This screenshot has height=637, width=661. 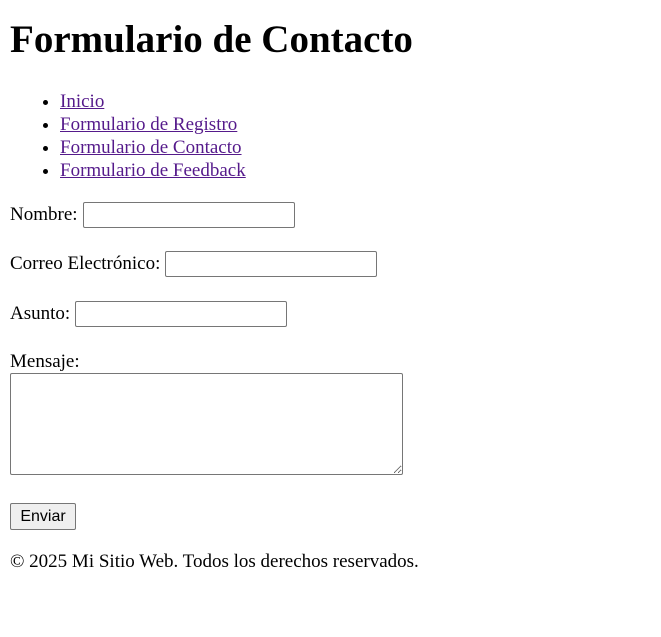 What do you see at coordinates (40, 313) in the screenshot?
I see `asunto-label: Asunto:` at bounding box center [40, 313].